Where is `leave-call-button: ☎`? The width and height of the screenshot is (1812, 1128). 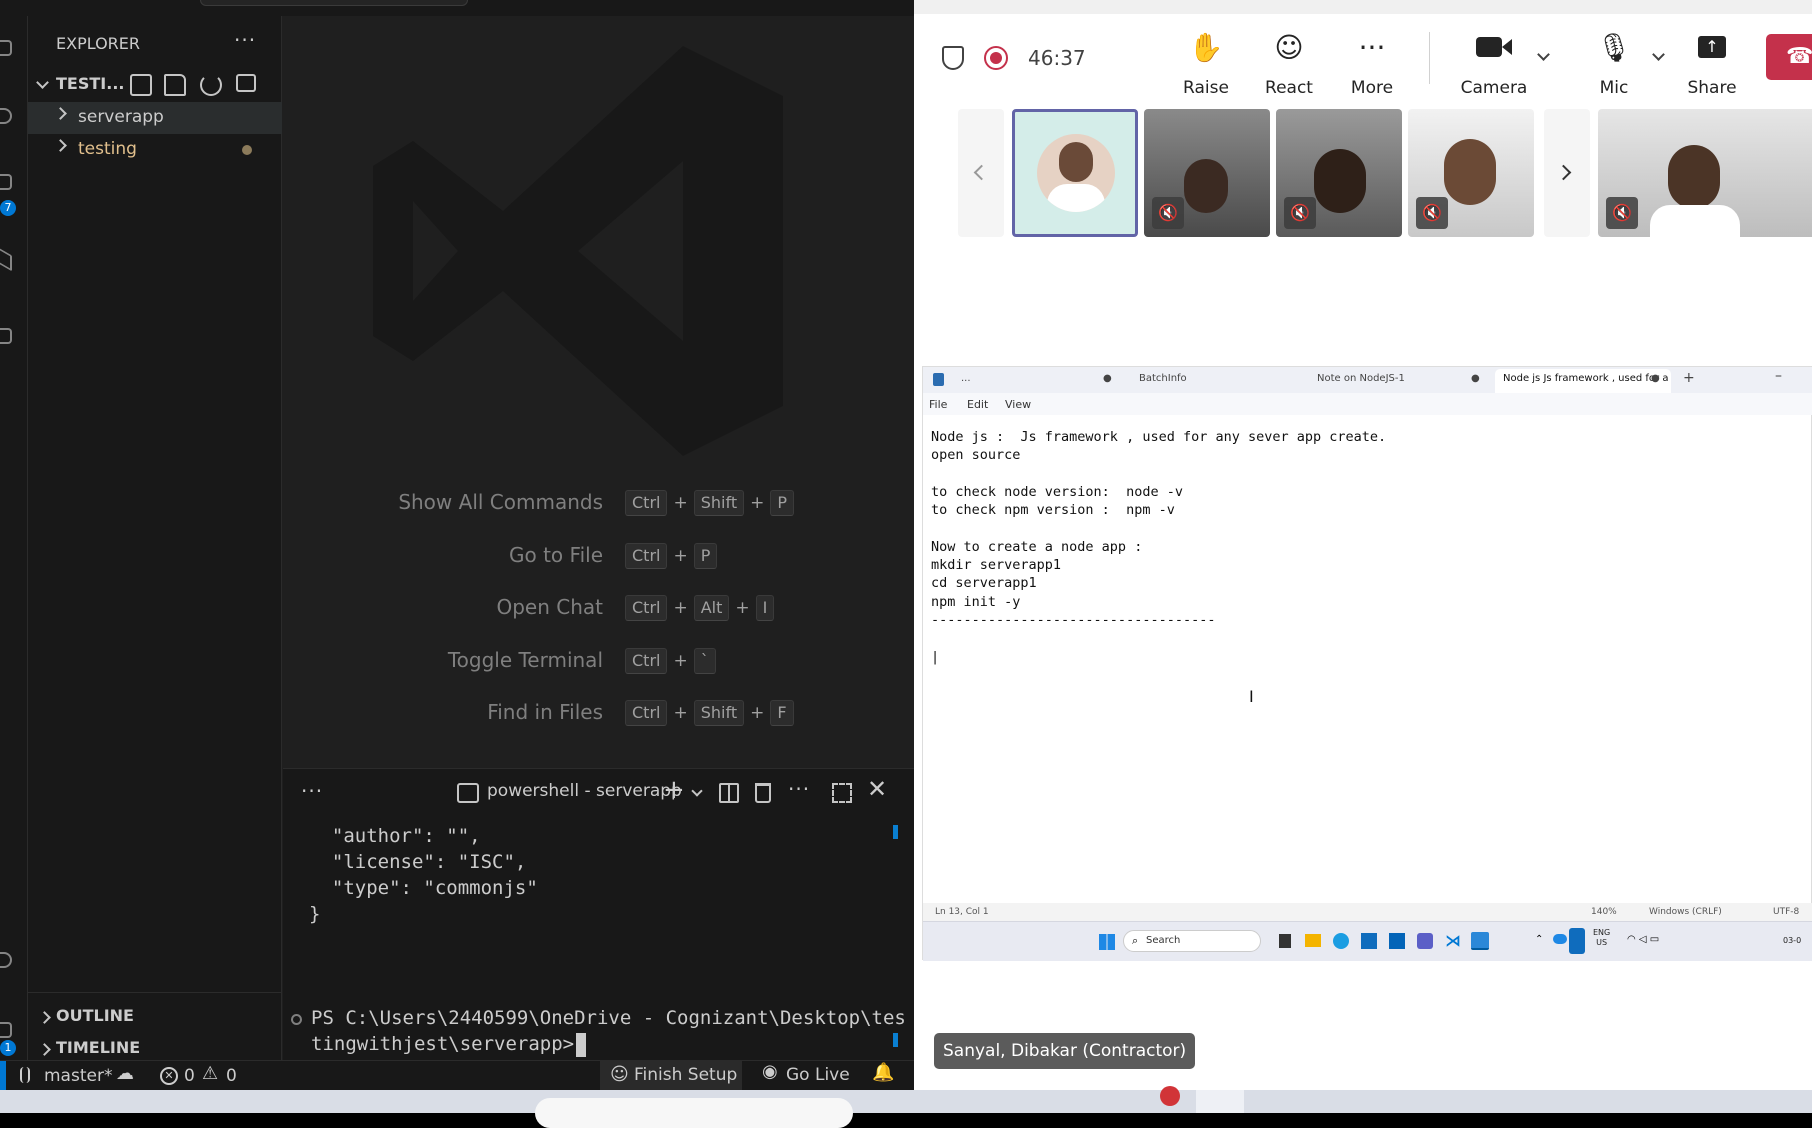
leave-call-button: ☎ is located at coordinates (1789, 57).